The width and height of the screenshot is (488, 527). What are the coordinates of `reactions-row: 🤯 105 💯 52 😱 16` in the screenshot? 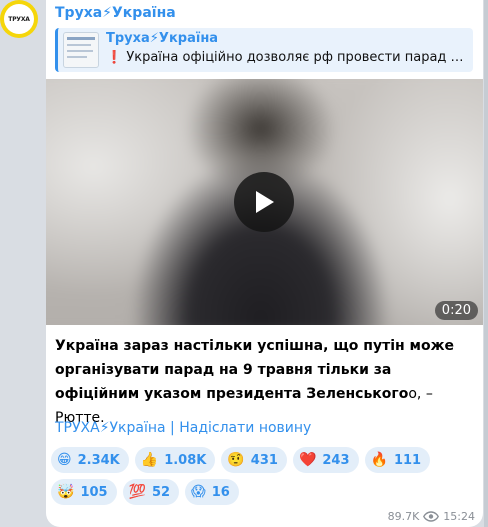 It's located at (261, 492).